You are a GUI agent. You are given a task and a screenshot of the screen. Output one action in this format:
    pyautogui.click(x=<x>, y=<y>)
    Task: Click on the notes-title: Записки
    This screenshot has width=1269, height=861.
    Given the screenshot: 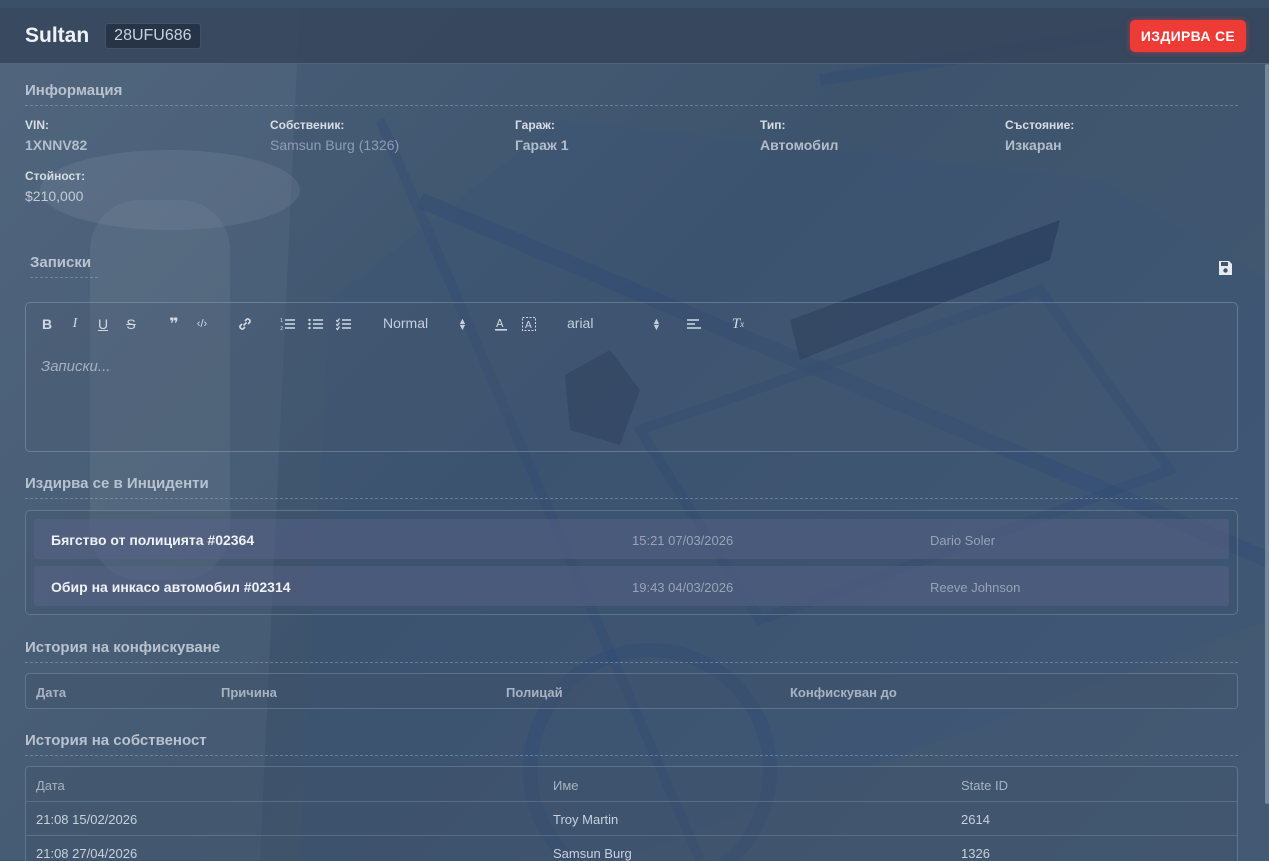 What is the action you would take?
    pyautogui.click(x=61, y=262)
    